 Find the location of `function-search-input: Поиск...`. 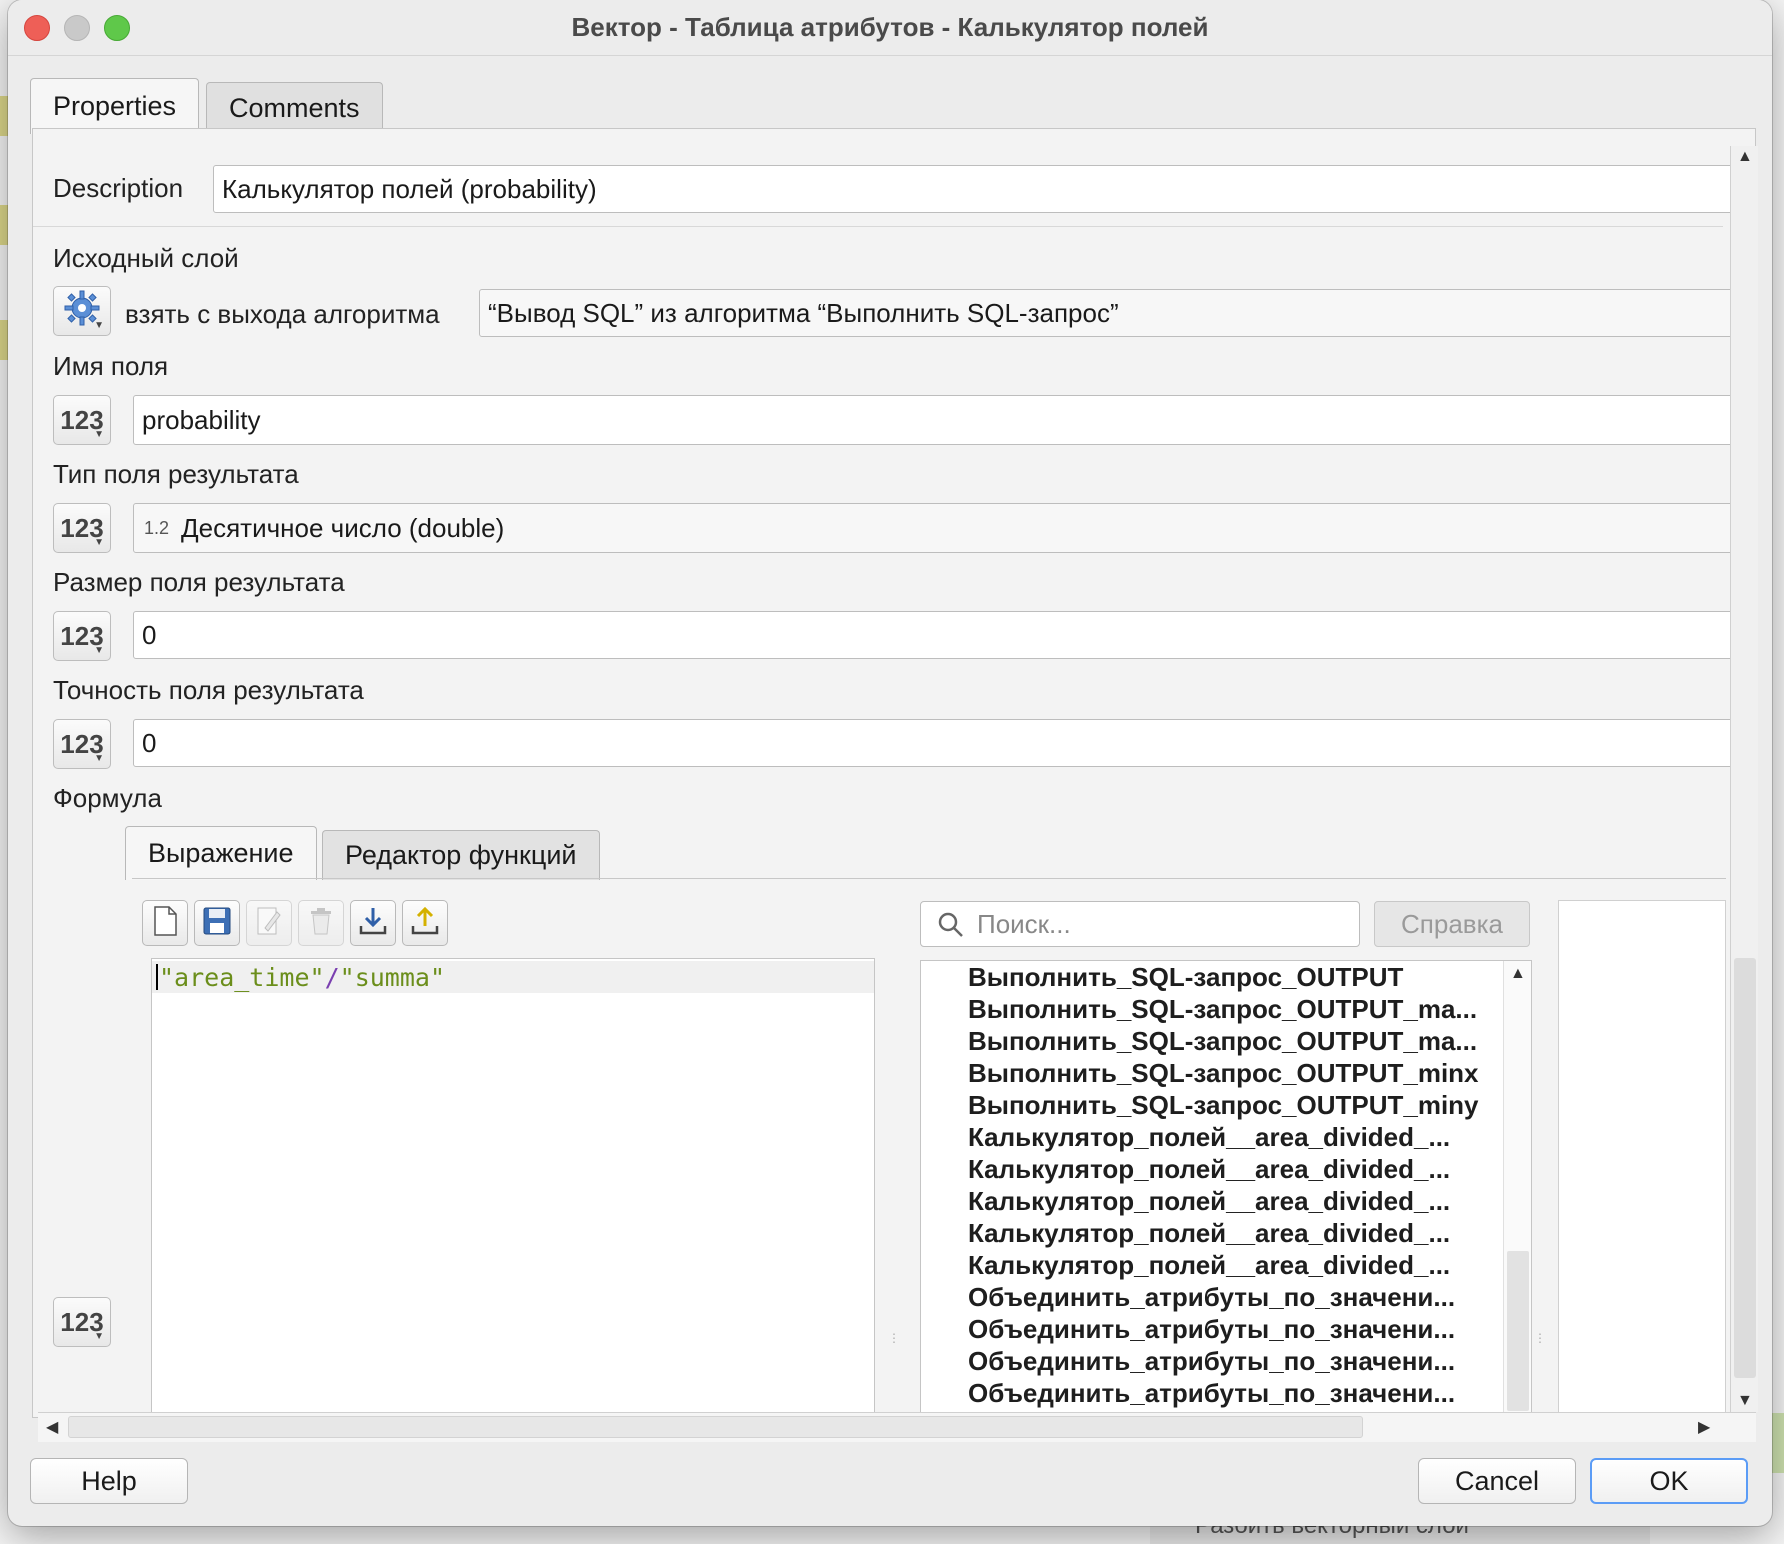

function-search-input: Поиск... is located at coordinates (1140, 924).